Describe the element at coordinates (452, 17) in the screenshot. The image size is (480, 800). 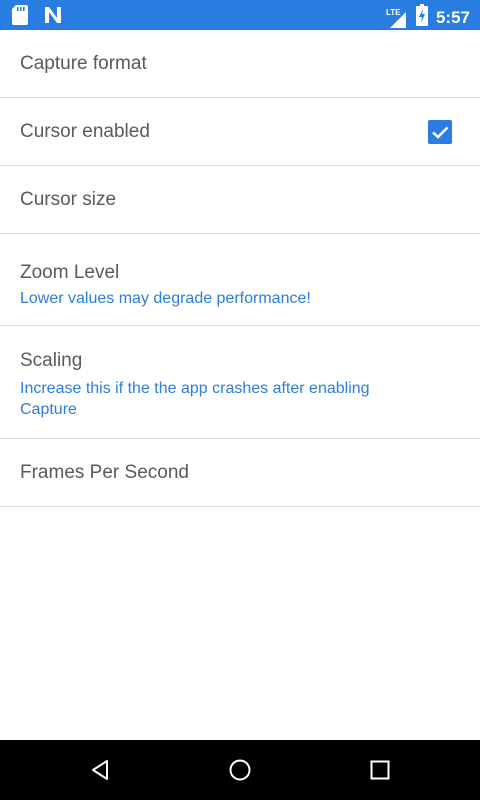
I see `clock: 5:57` at that location.